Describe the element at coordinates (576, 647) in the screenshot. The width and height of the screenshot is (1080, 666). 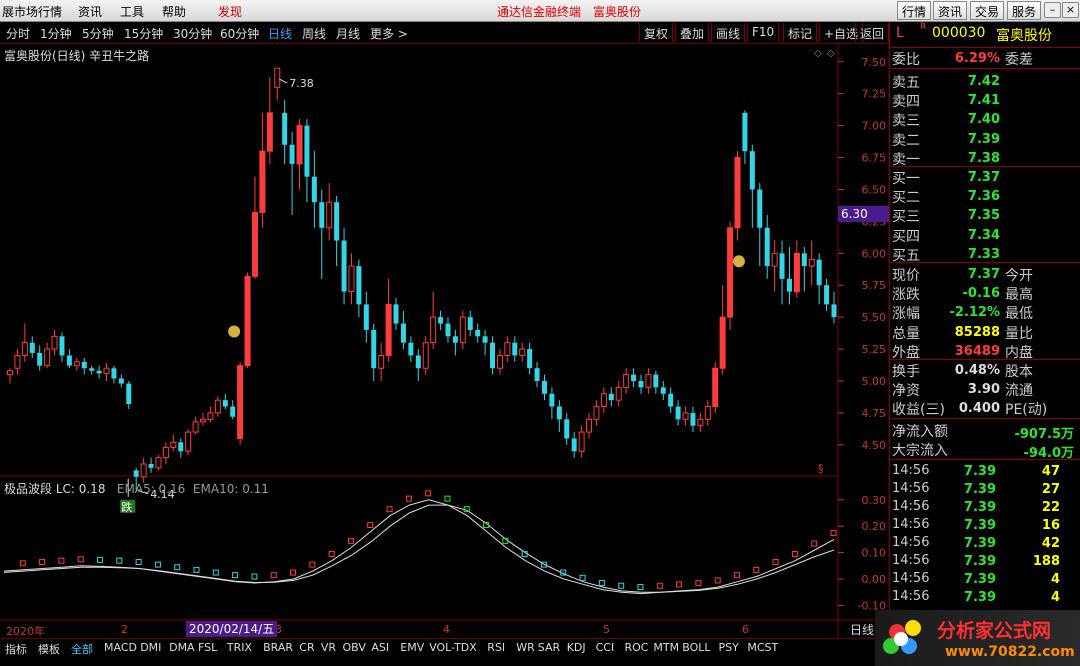
I see `tab-kdj: KDJ` at that location.